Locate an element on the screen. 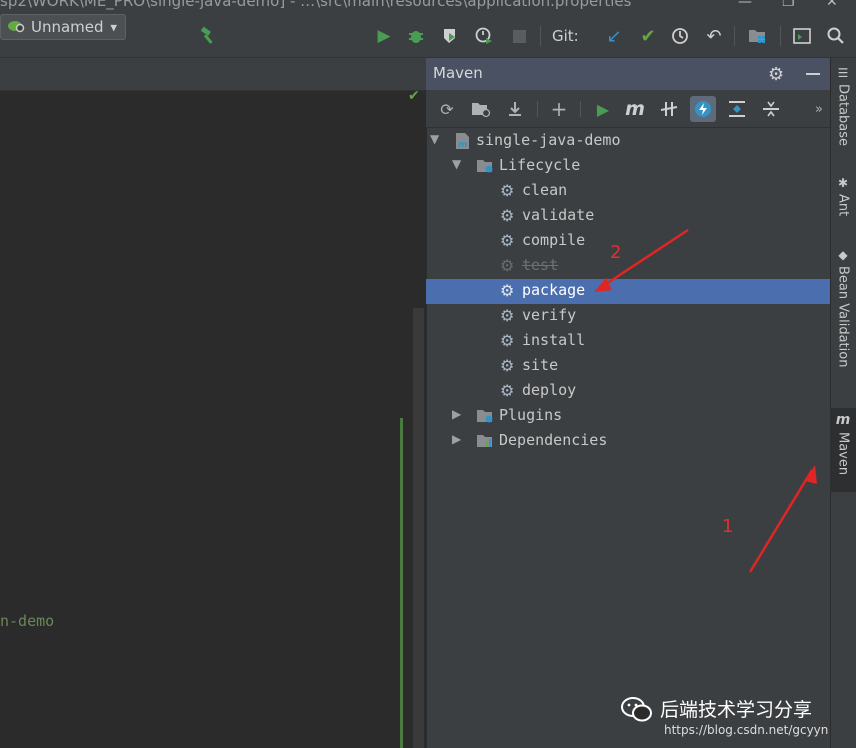 The width and height of the screenshot is (856, 748). wechat-icon is located at coordinates (637, 712).